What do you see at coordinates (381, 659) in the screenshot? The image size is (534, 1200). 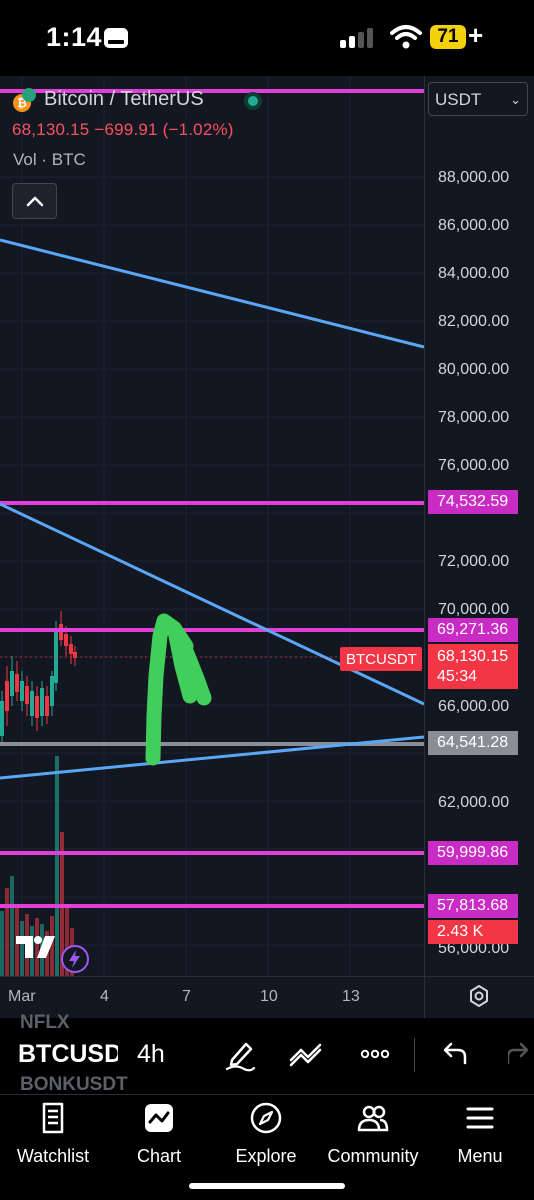 I see `symbol-flag: BTCUSDT` at bounding box center [381, 659].